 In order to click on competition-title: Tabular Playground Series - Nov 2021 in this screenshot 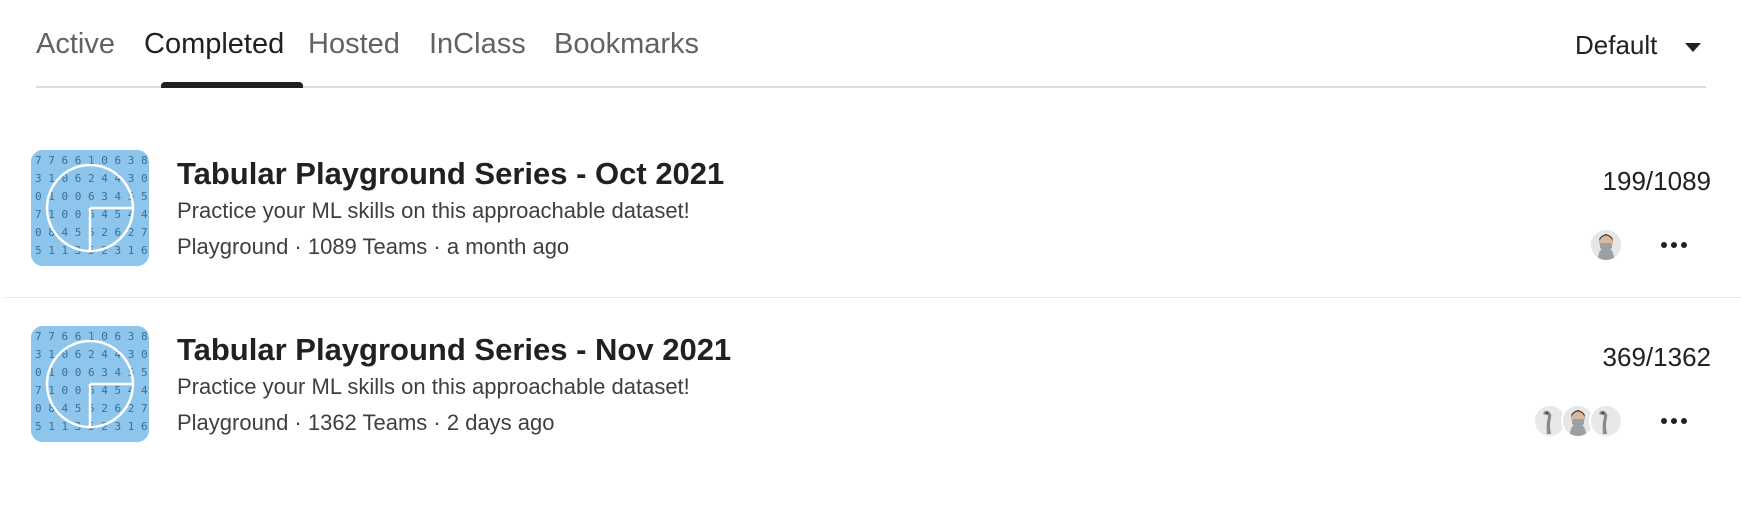, I will do `click(454, 350)`.